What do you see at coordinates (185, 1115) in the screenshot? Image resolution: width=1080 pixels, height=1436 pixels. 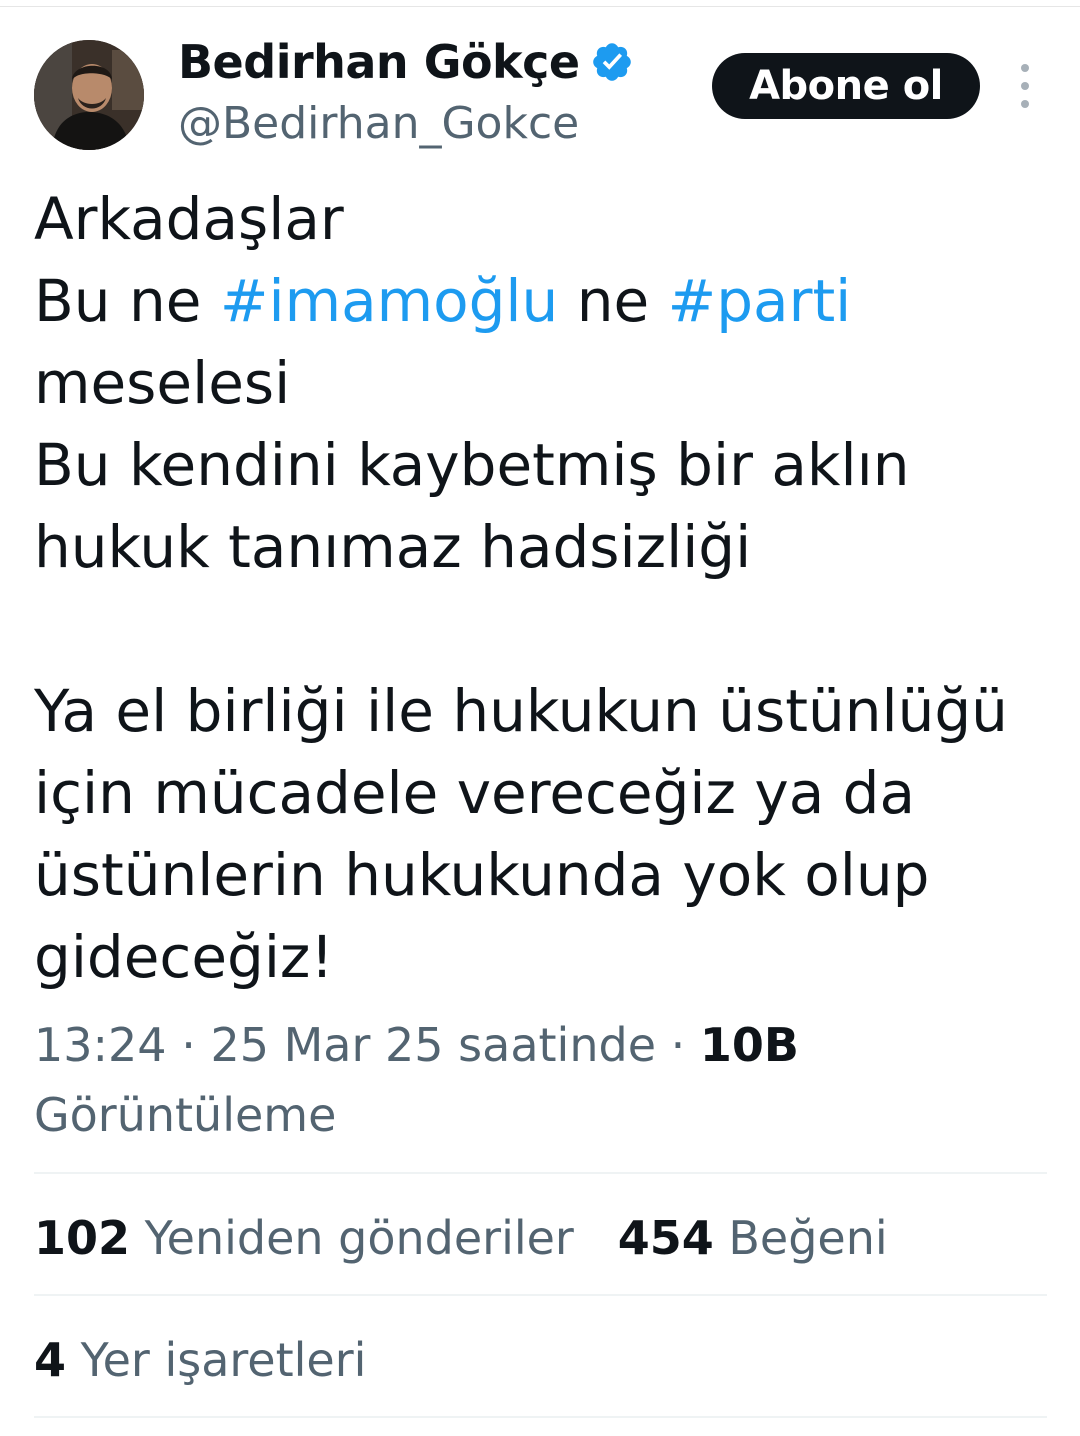 I see `views-label: Görüntüleme` at bounding box center [185, 1115].